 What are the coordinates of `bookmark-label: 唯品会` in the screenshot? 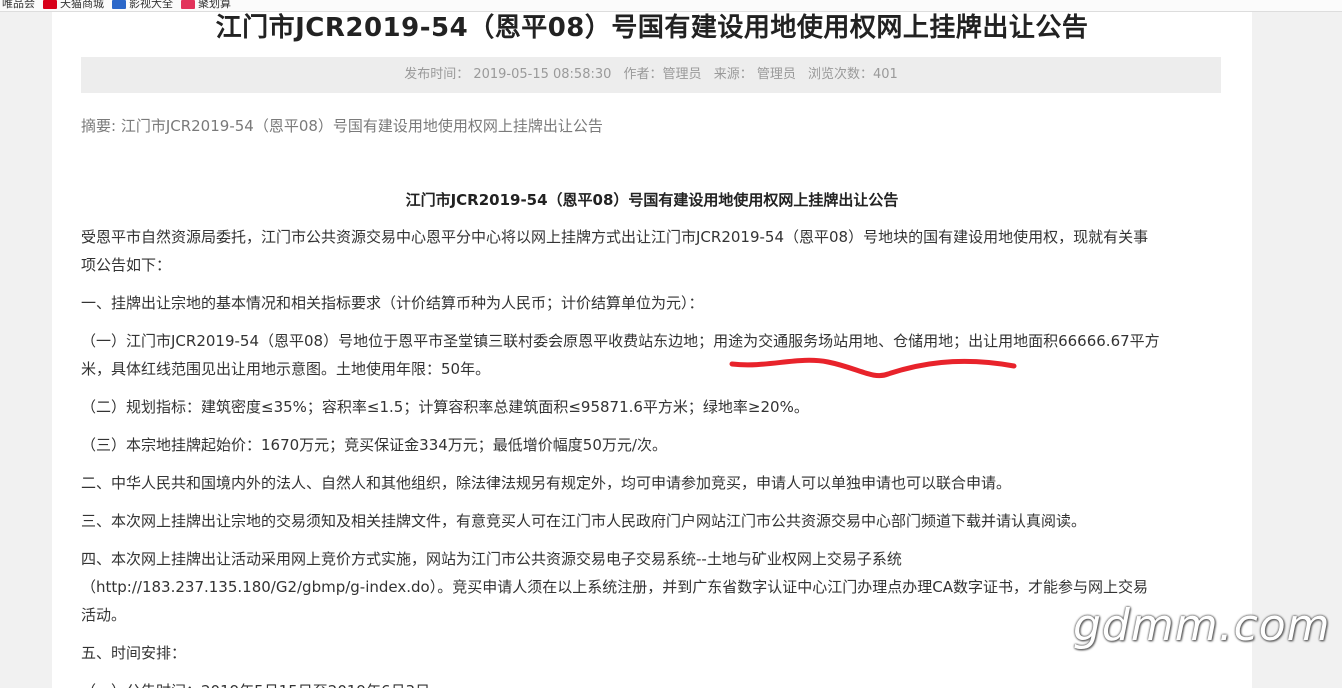 It's located at (18, 5).